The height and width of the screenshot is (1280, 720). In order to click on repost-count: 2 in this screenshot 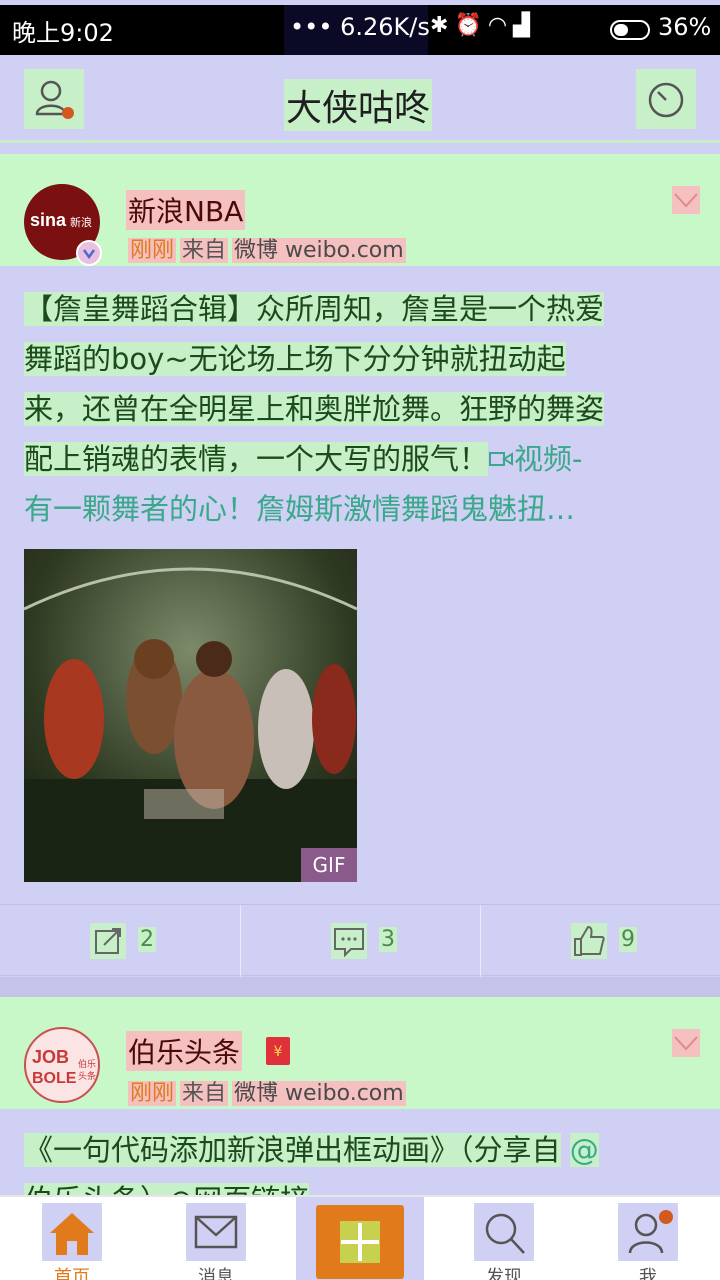, I will do `click(147, 939)`.